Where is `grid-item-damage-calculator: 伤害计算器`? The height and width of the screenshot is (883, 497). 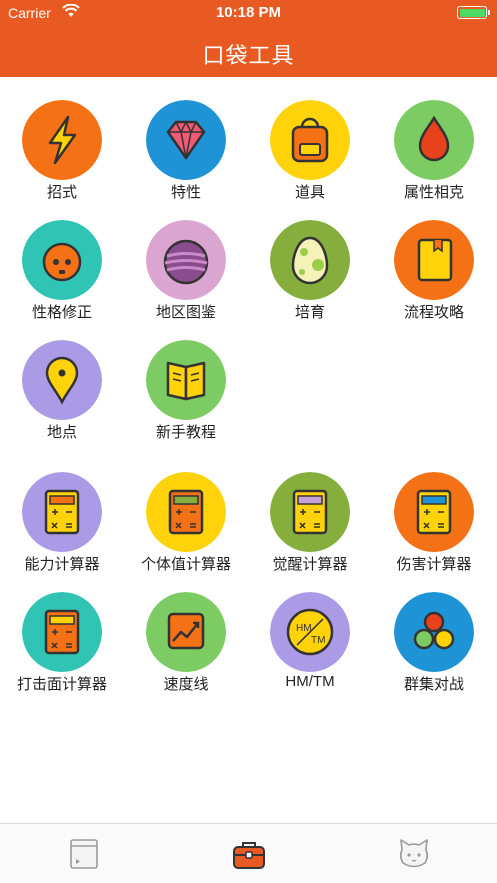
grid-item-damage-calculator: 伤害计算器 is located at coordinates (434, 527).